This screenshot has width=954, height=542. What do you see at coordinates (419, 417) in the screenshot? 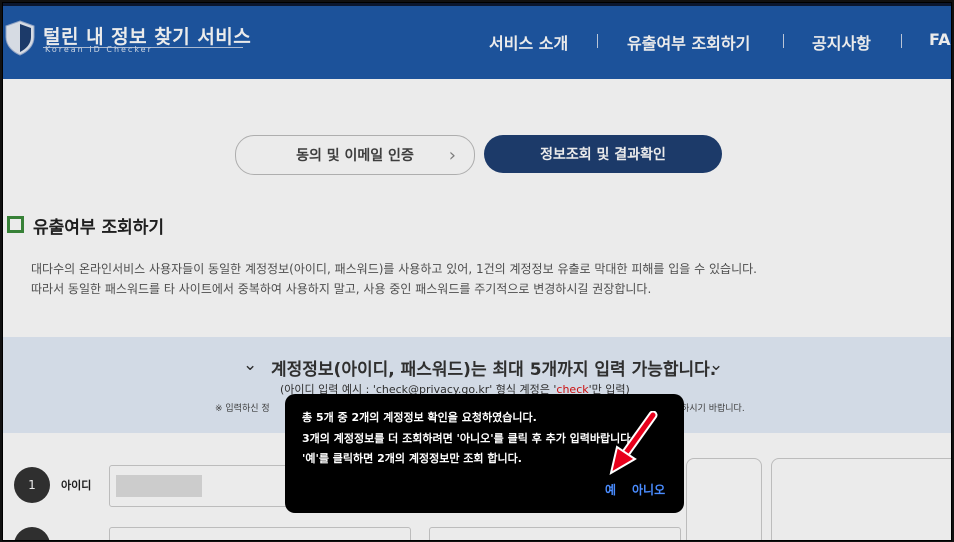
I see `dialog-message-line1: 총 5개 중 2개의 계정정보 확인을 요청하였습니다.` at bounding box center [419, 417].